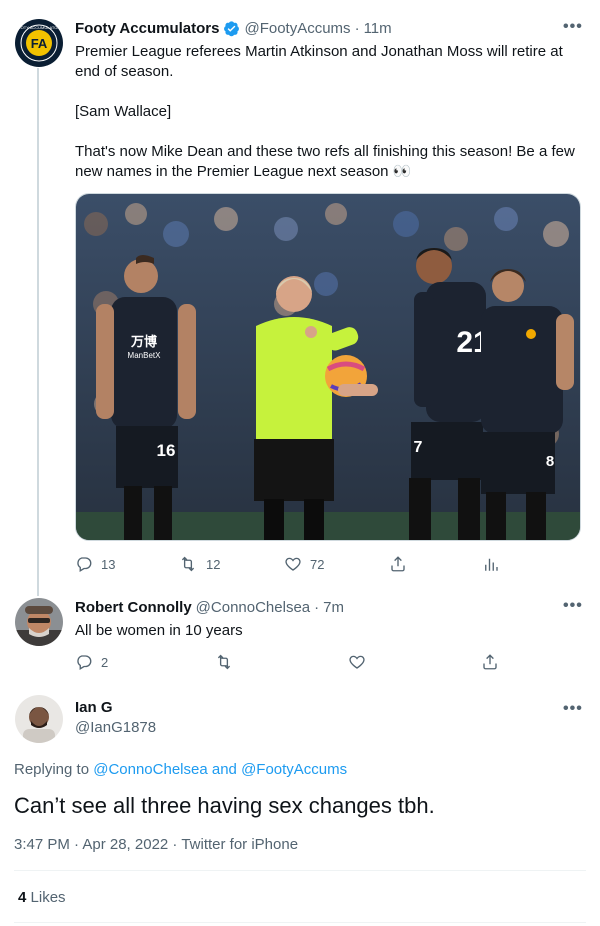 This screenshot has height=926, width=600. What do you see at coordinates (54, 769) in the screenshot?
I see `replying-to-label: Replying to` at bounding box center [54, 769].